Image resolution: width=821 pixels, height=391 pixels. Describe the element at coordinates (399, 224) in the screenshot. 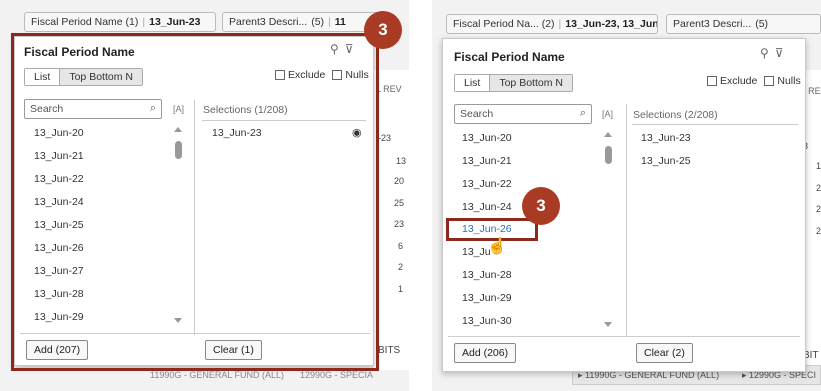

I see `report-value: 23` at that location.